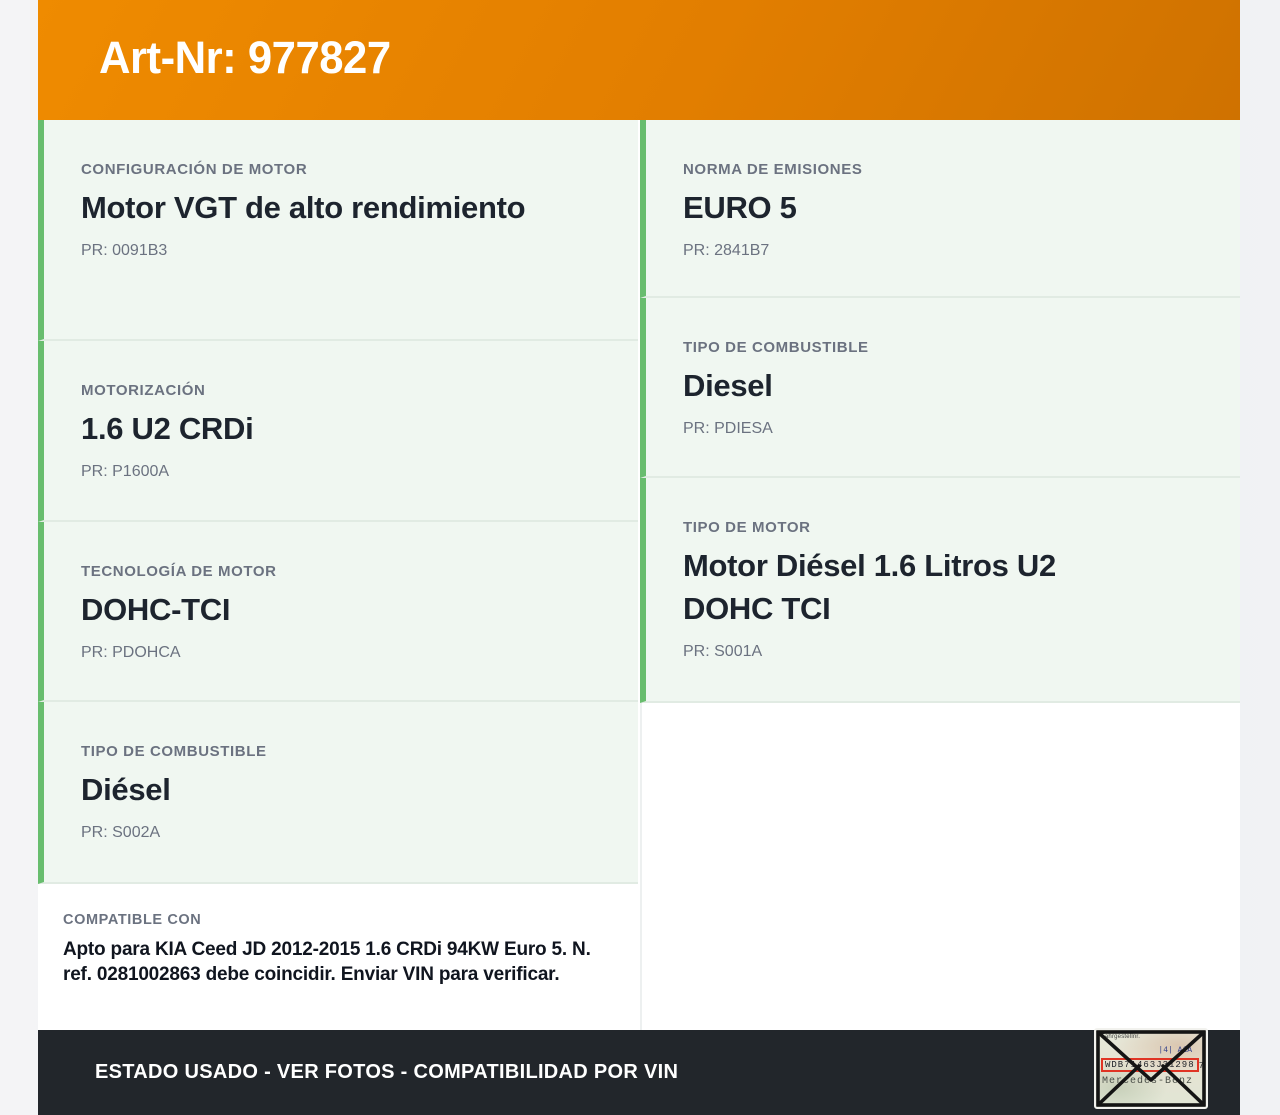  Describe the element at coordinates (940, 388) in the screenshot. I see `spec-card-fuel-type-right: TIPO DE COMBUSTIBLE Diesel PR: PDIESA` at that location.